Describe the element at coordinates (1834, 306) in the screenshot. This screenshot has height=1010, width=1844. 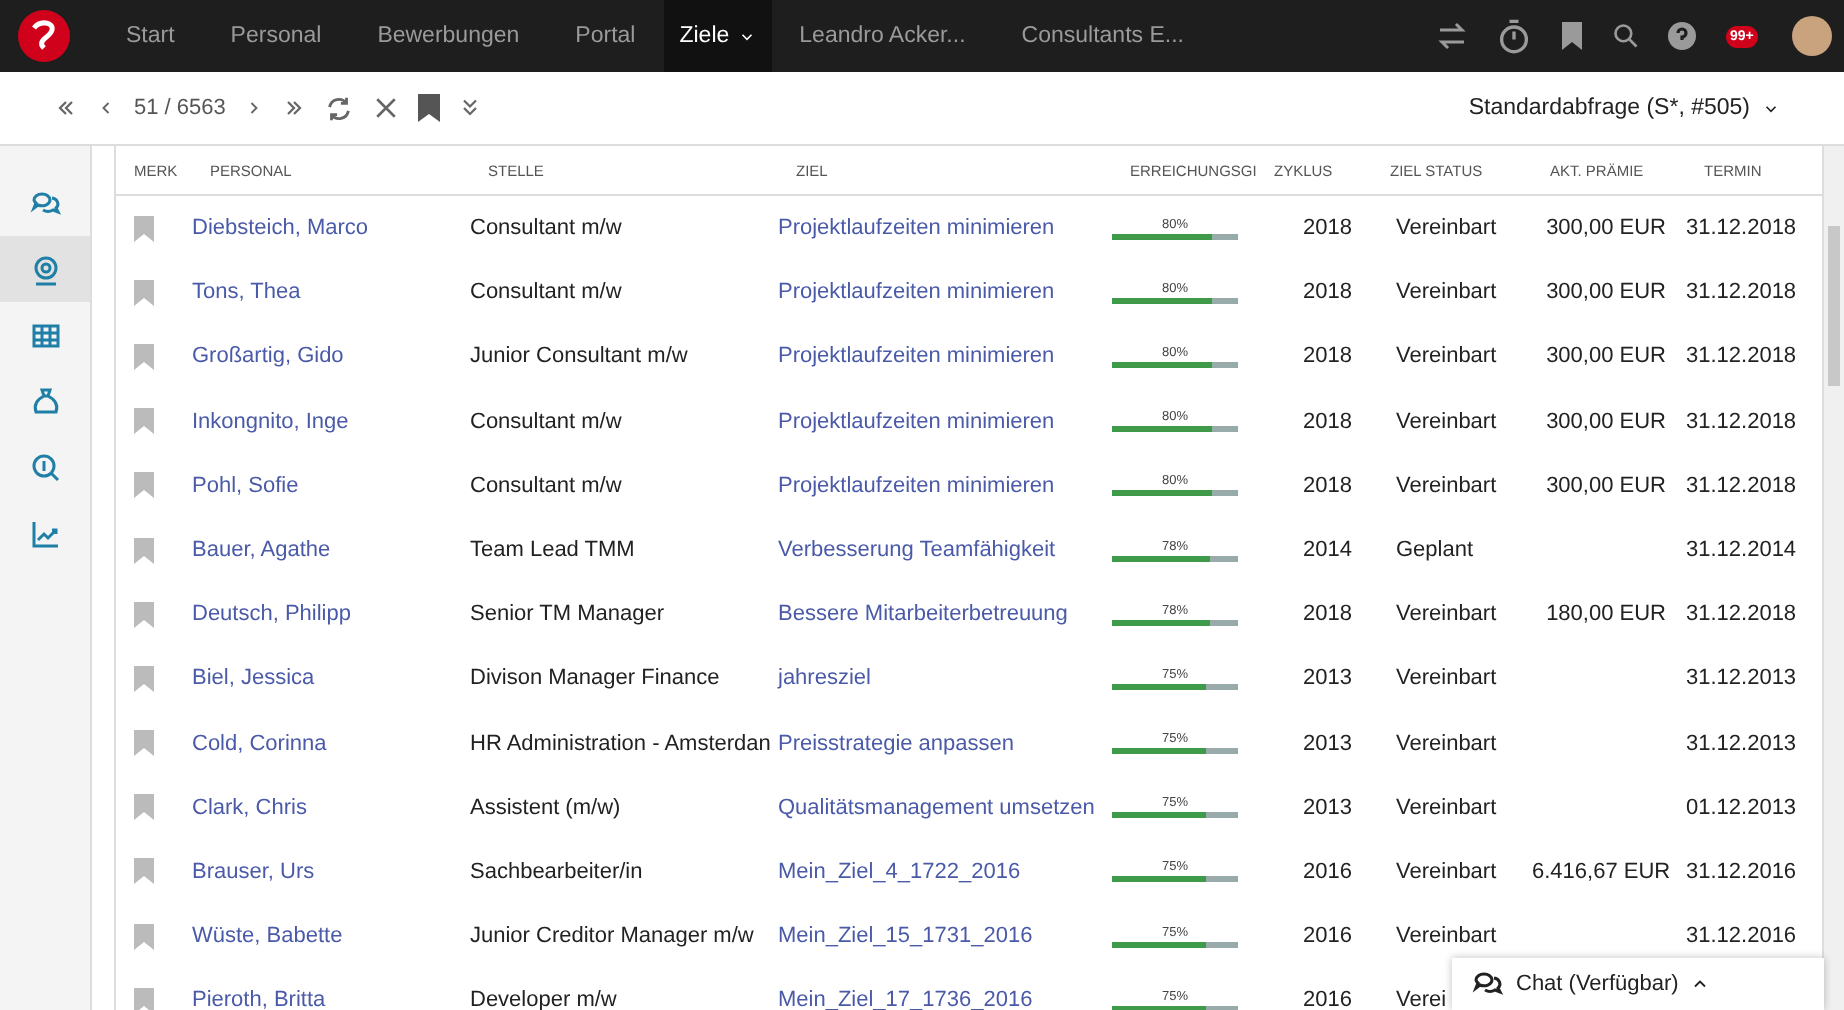
I see `scrollbar-thumb` at that location.